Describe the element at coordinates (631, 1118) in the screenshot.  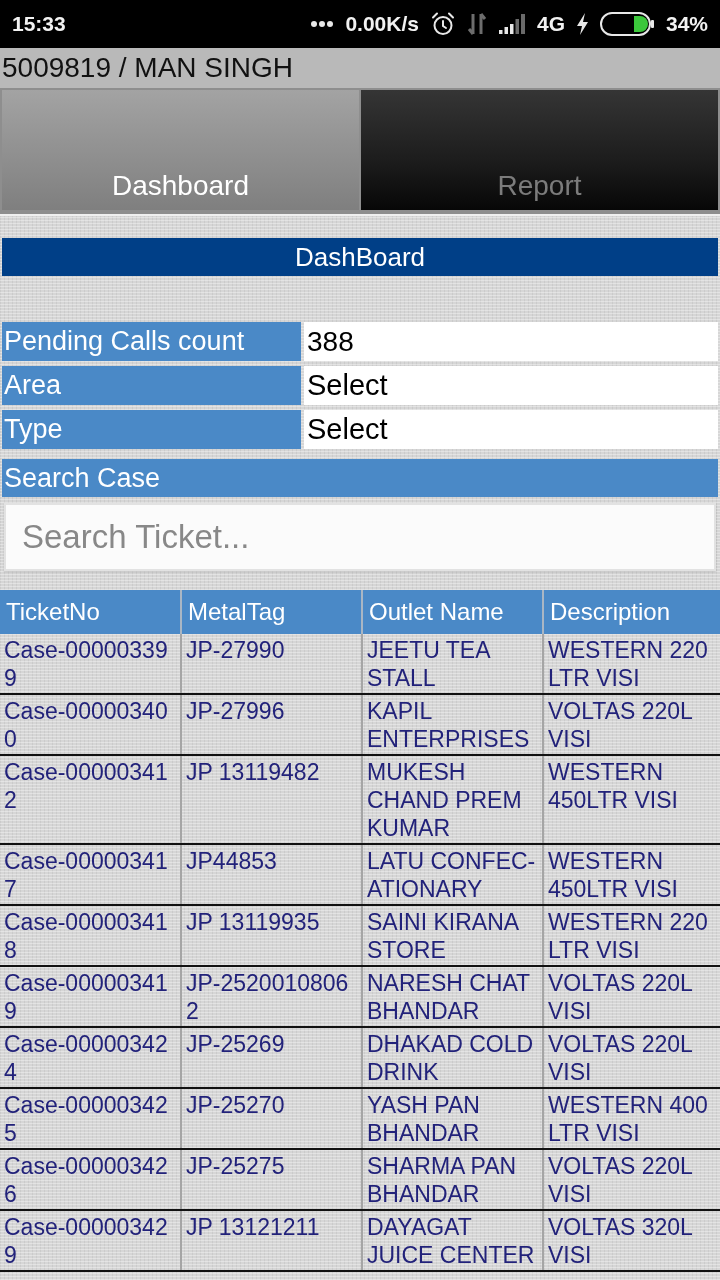
I see `table-cell: WESTERN 400 LTR VISI` at that location.